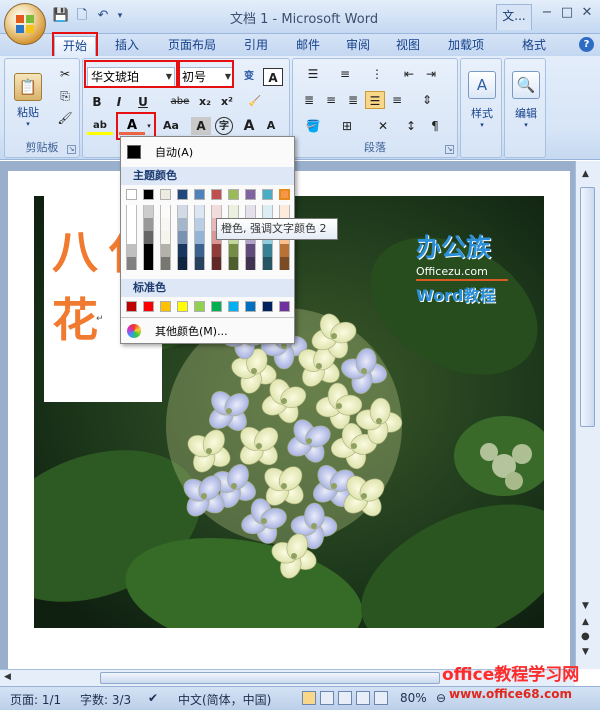 This screenshot has height=710, width=600. What do you see at coordinates (255, 102) in the screenshot?
I see `clear-formatting-icon: 🧹` at bounding box center [255, 102].